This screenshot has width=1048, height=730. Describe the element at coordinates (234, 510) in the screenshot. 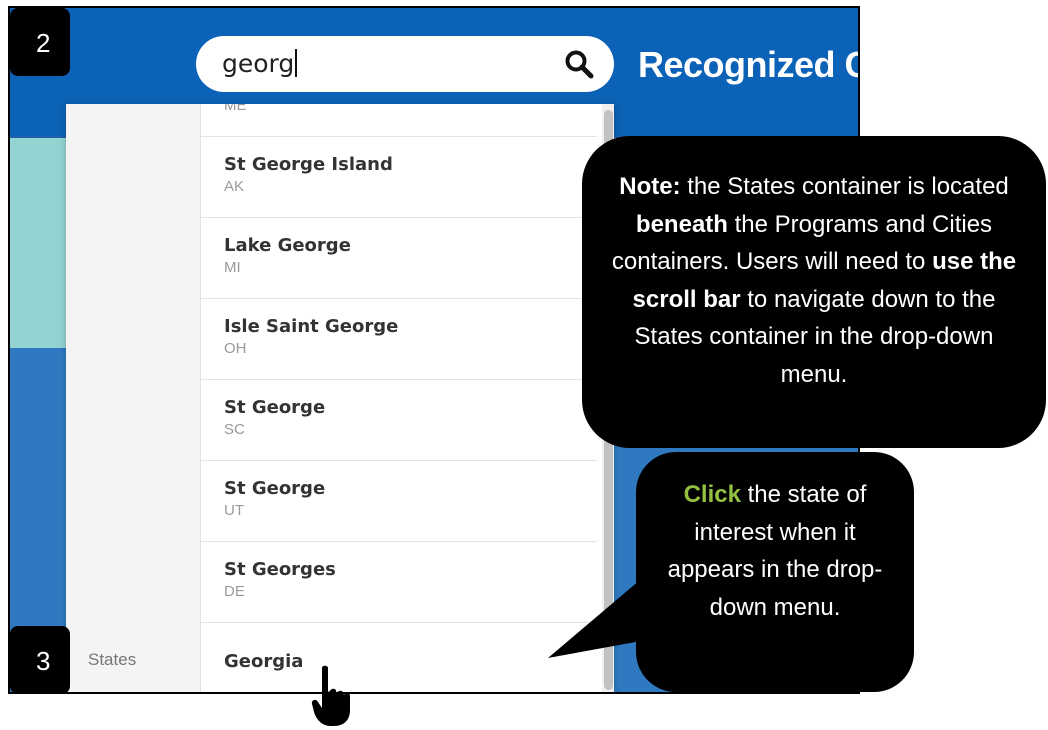

I see `list-item-state: UT` at that location.